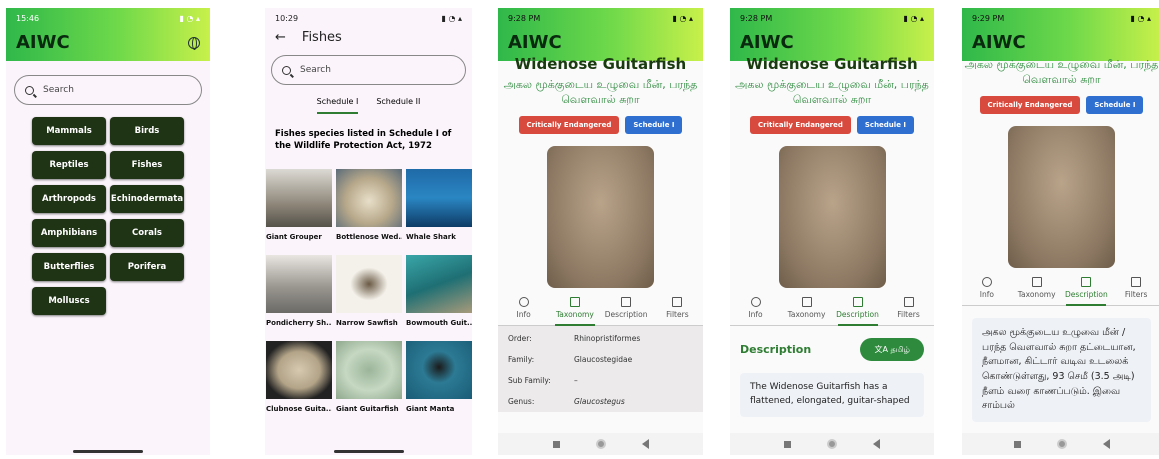  I want to click on list-item: Giant Guitarfish, so click(369, 383).